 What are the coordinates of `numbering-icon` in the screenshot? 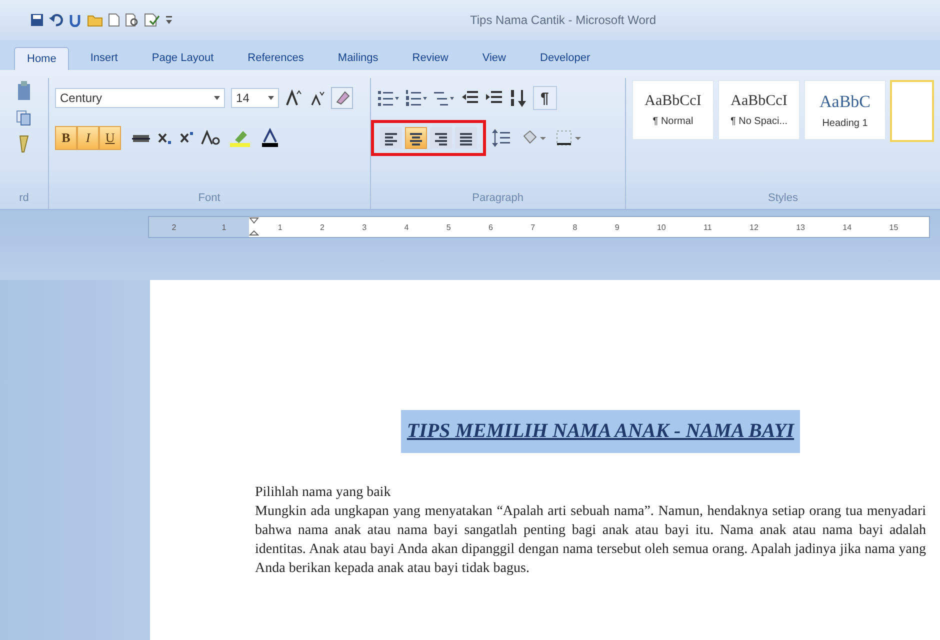 It's located at (415, 98).